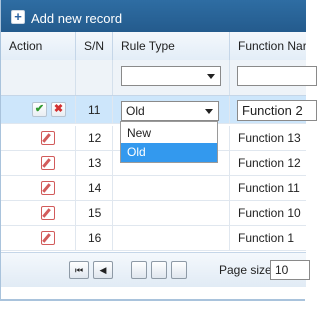  I want to click on column-header-action: Action, so click(38, 46).